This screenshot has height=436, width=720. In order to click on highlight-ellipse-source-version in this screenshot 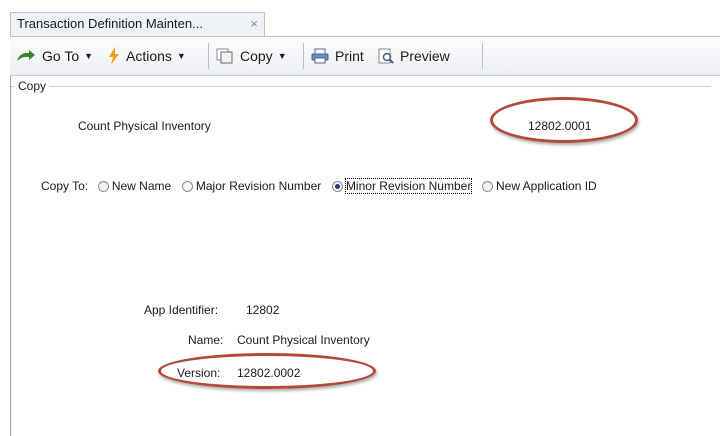, I will do `click(564, 120)`.